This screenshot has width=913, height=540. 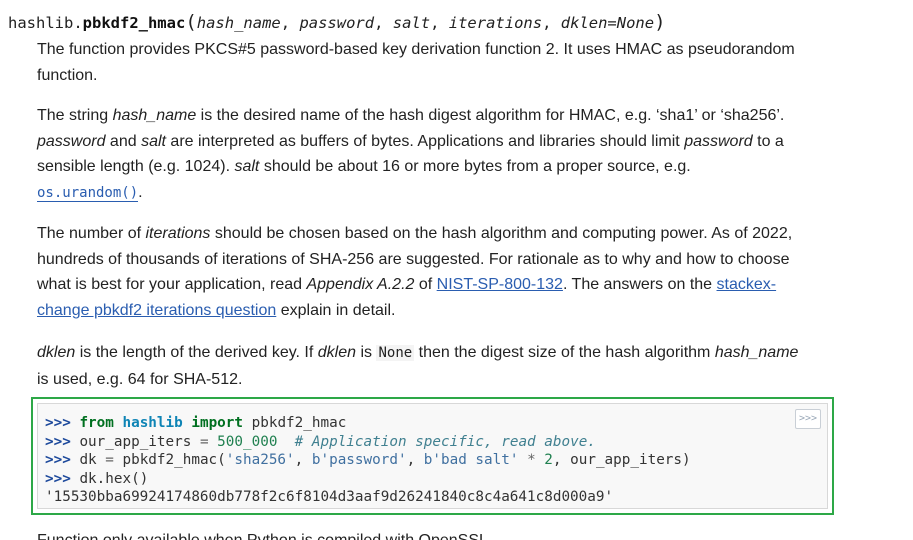 What do you see at coordinates (191, 22) in the screenshot?
I see `signature-open-paren: (` at bounding box center [191, 22].